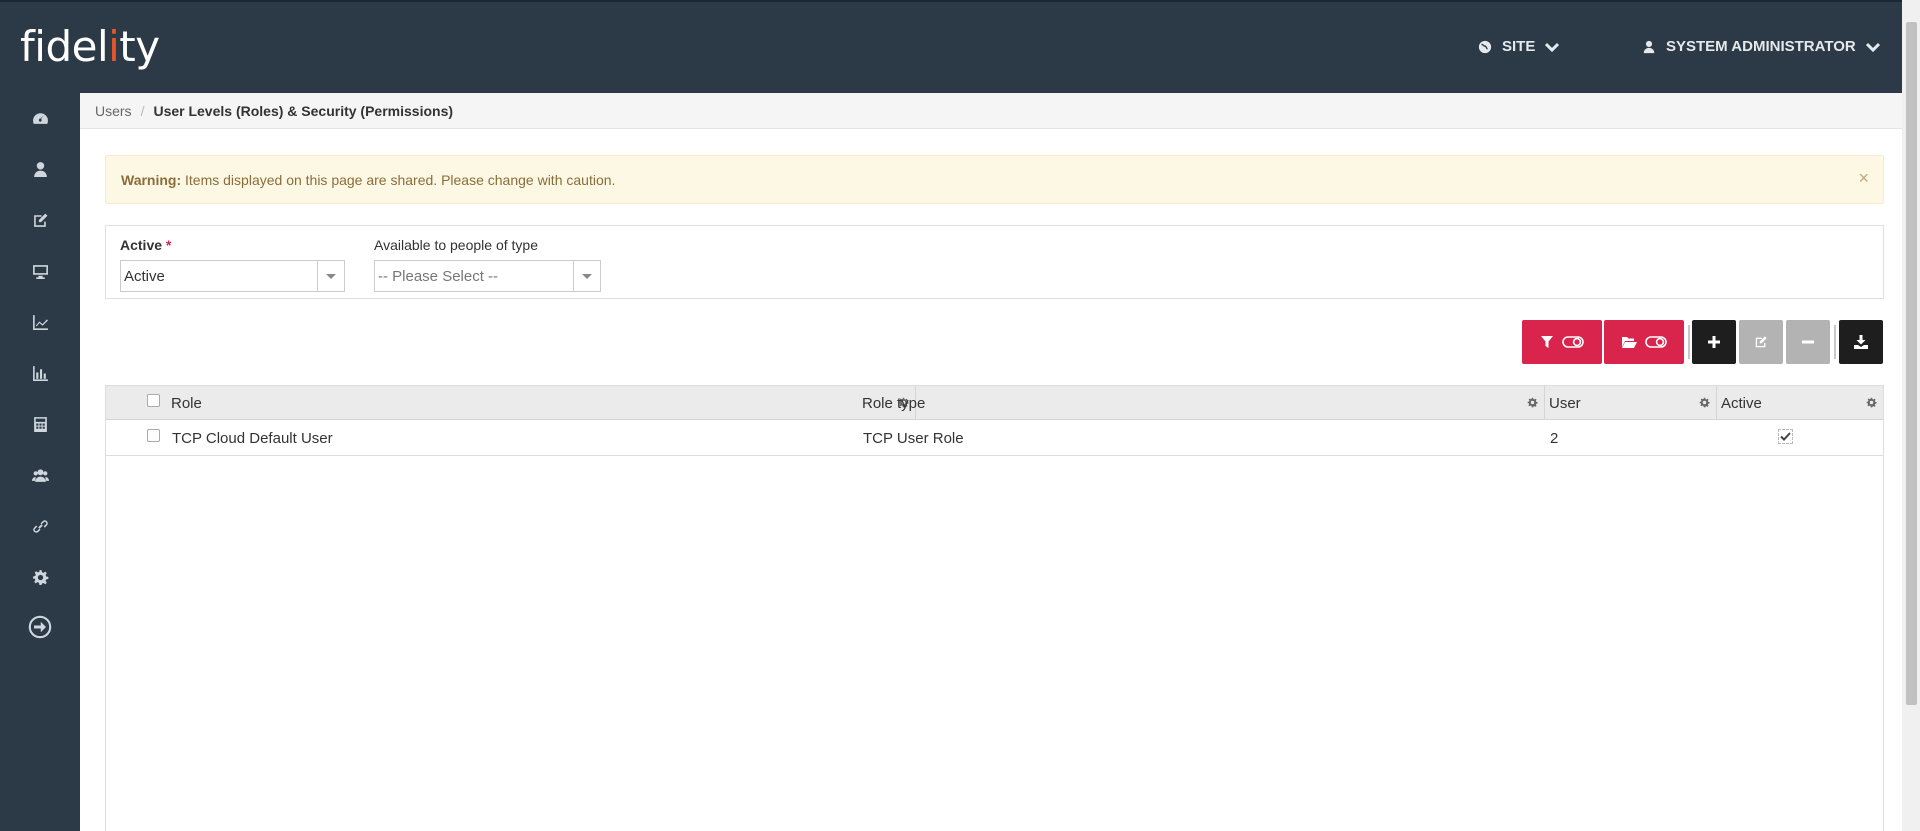  I want to click on type-filter-label: Available to people of type, so click(456, 245).